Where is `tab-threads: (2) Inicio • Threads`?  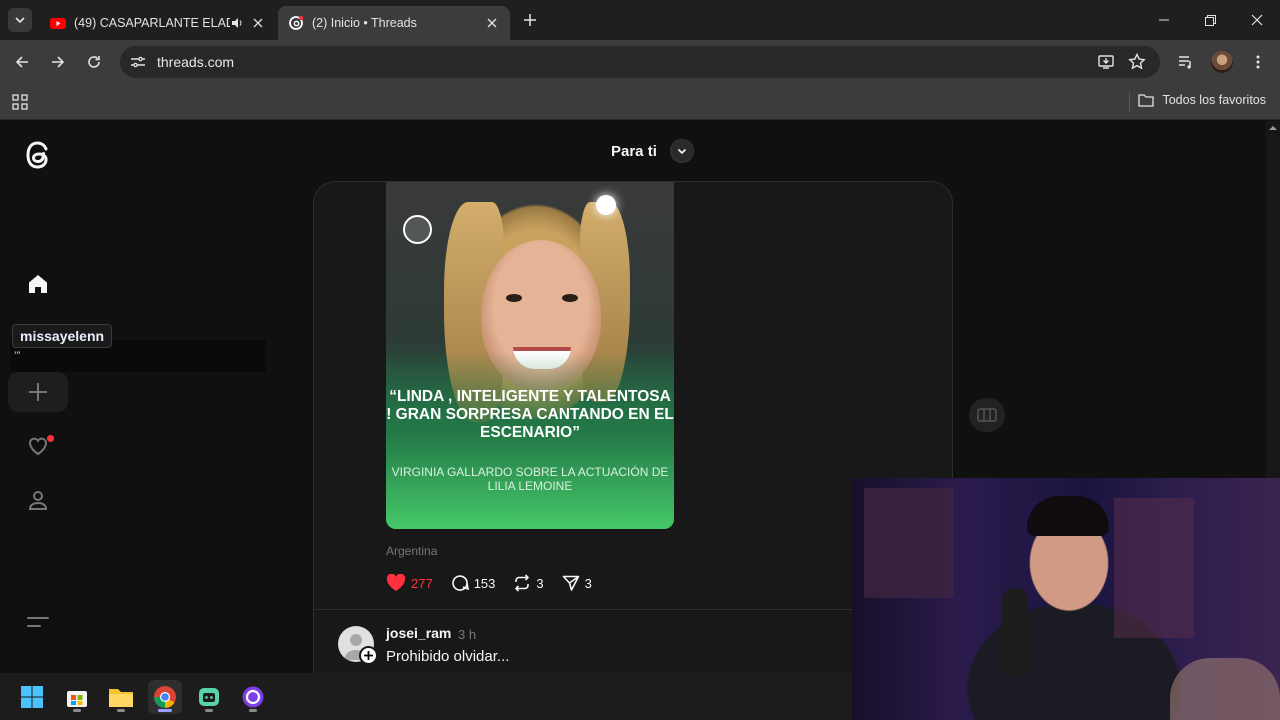
tab-threads: (2) Inicio • Threads is located at coordinates (394, 23).